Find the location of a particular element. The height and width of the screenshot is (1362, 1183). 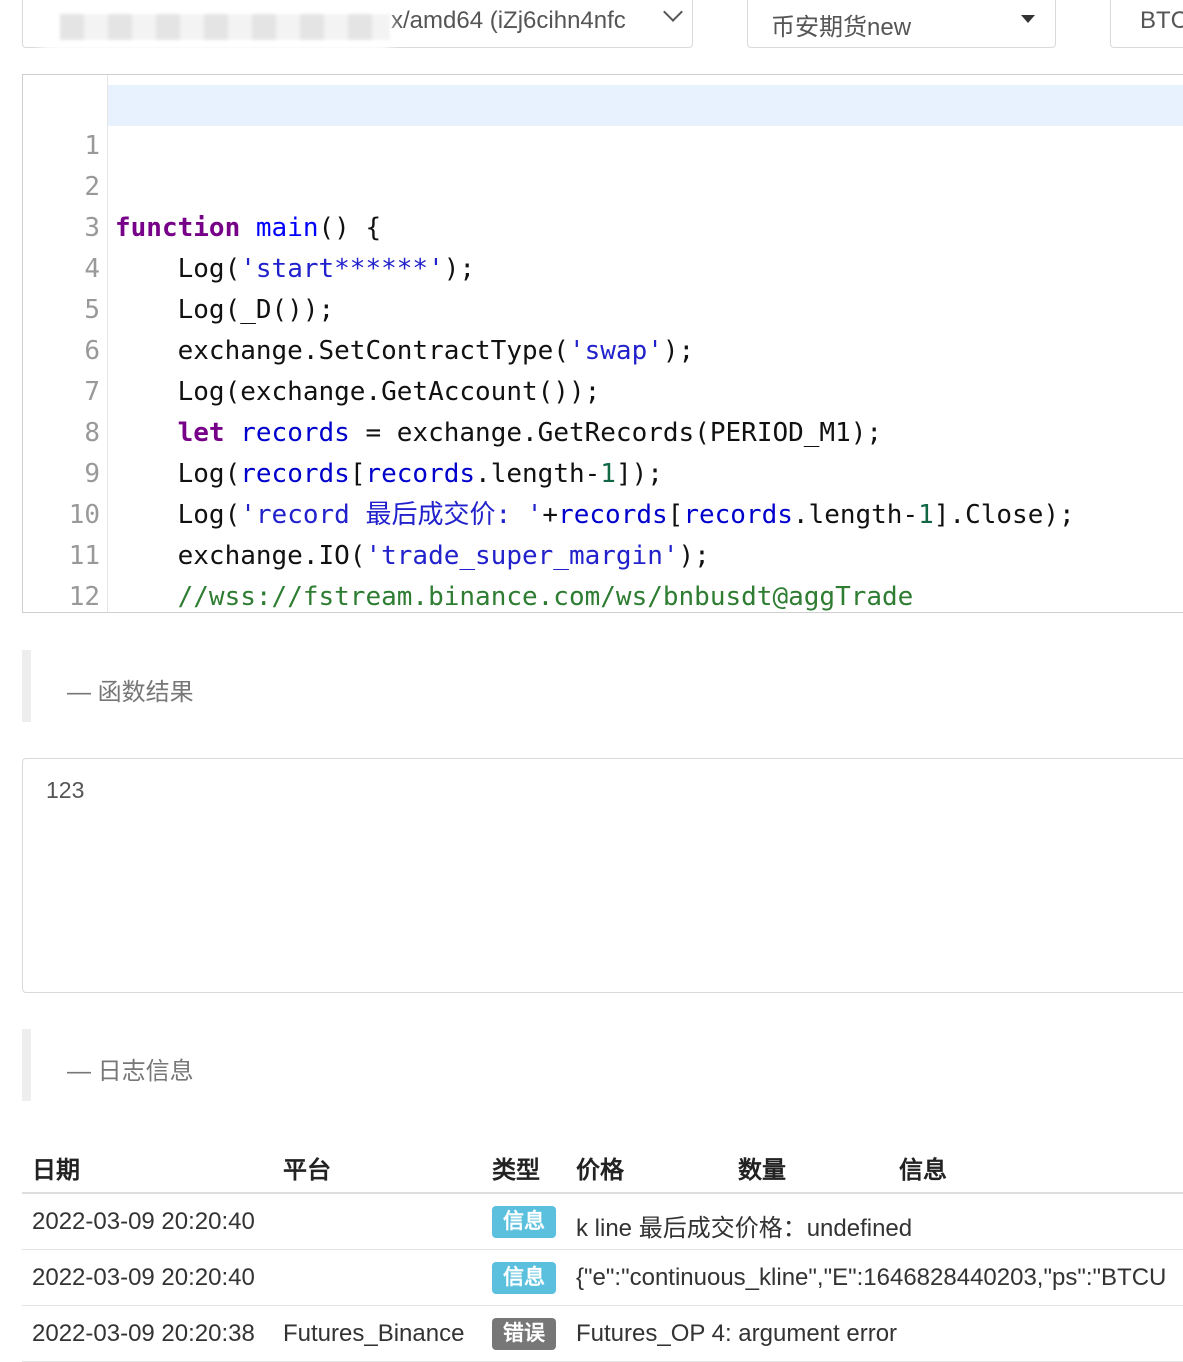

chevron-down-icon is located at coordinates (673, 12).